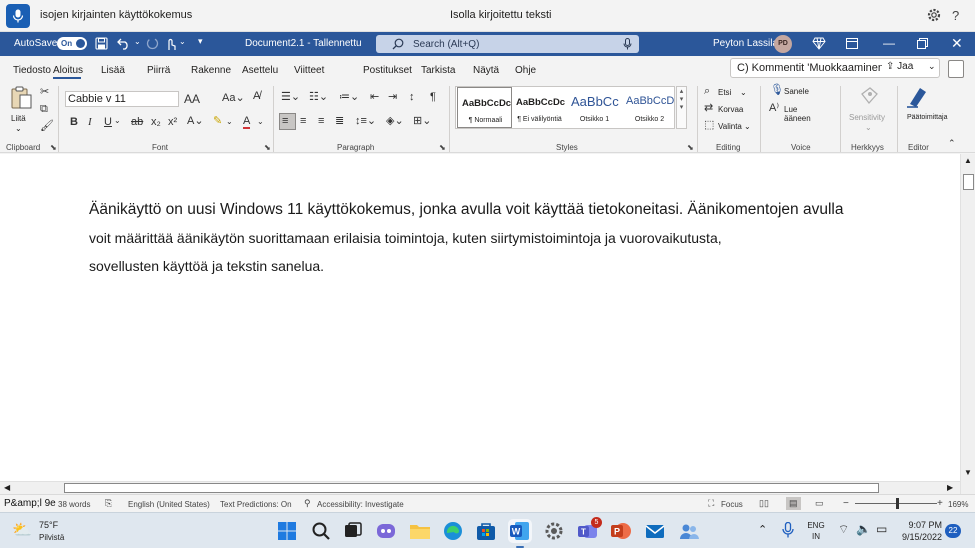 Image resolution: width=975 pixels, height=548 pixels. I want to click on italic-icon: I, so click(90, 122).